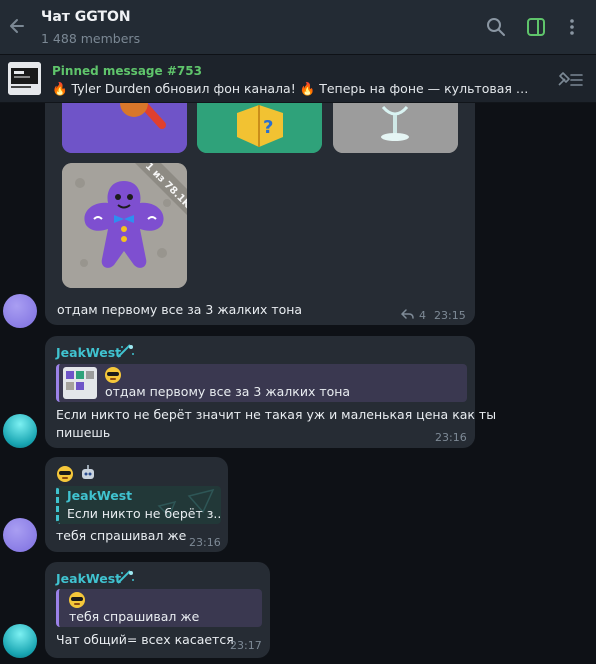 This screenshot has height=664, width=596. I want to click on message-text-line2: пишешь, so click(83, 432).